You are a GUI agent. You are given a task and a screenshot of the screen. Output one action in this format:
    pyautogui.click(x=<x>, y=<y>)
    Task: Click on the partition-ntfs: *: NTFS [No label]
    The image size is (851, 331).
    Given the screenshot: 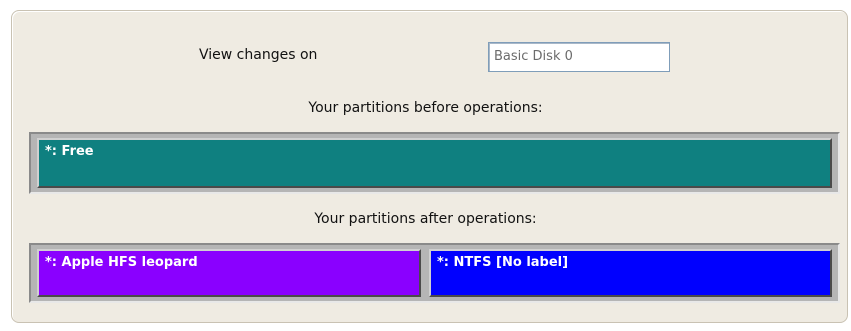 What is the action you would take?
    pyautogui.click(x=630, y=273)
    